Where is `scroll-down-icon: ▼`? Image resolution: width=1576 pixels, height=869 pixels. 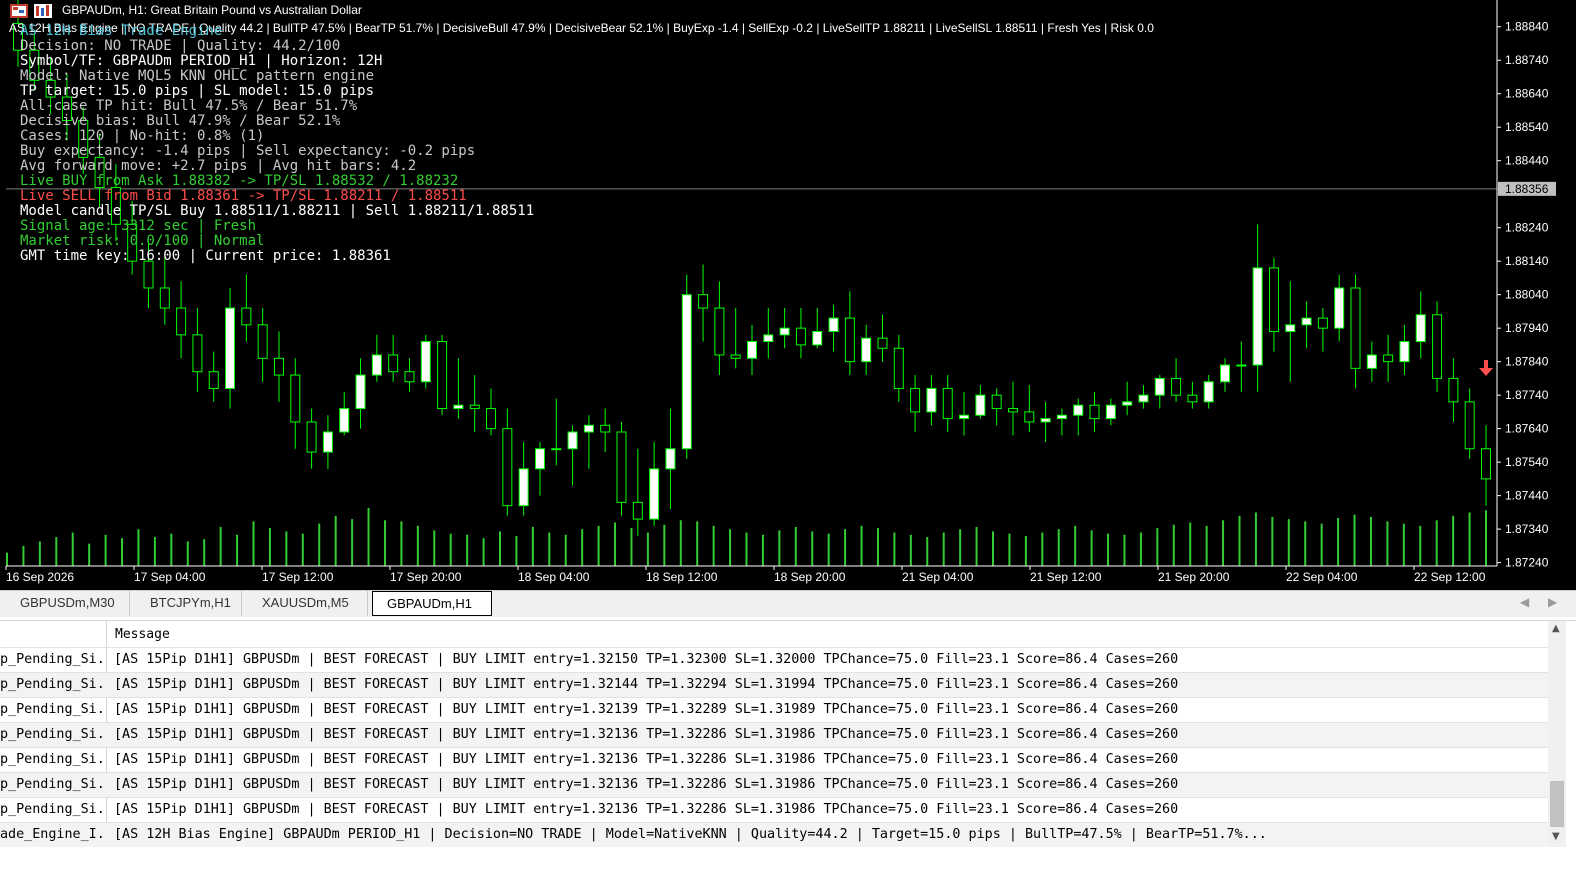
scroll-down-icon: ▼ is located at coordinates (1556, 836).